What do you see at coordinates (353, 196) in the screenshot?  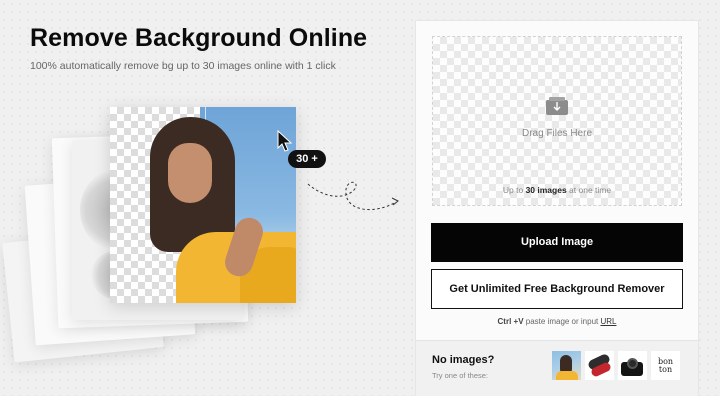 I see `dashed-arrow-icon` at bounding box center [353, 196].